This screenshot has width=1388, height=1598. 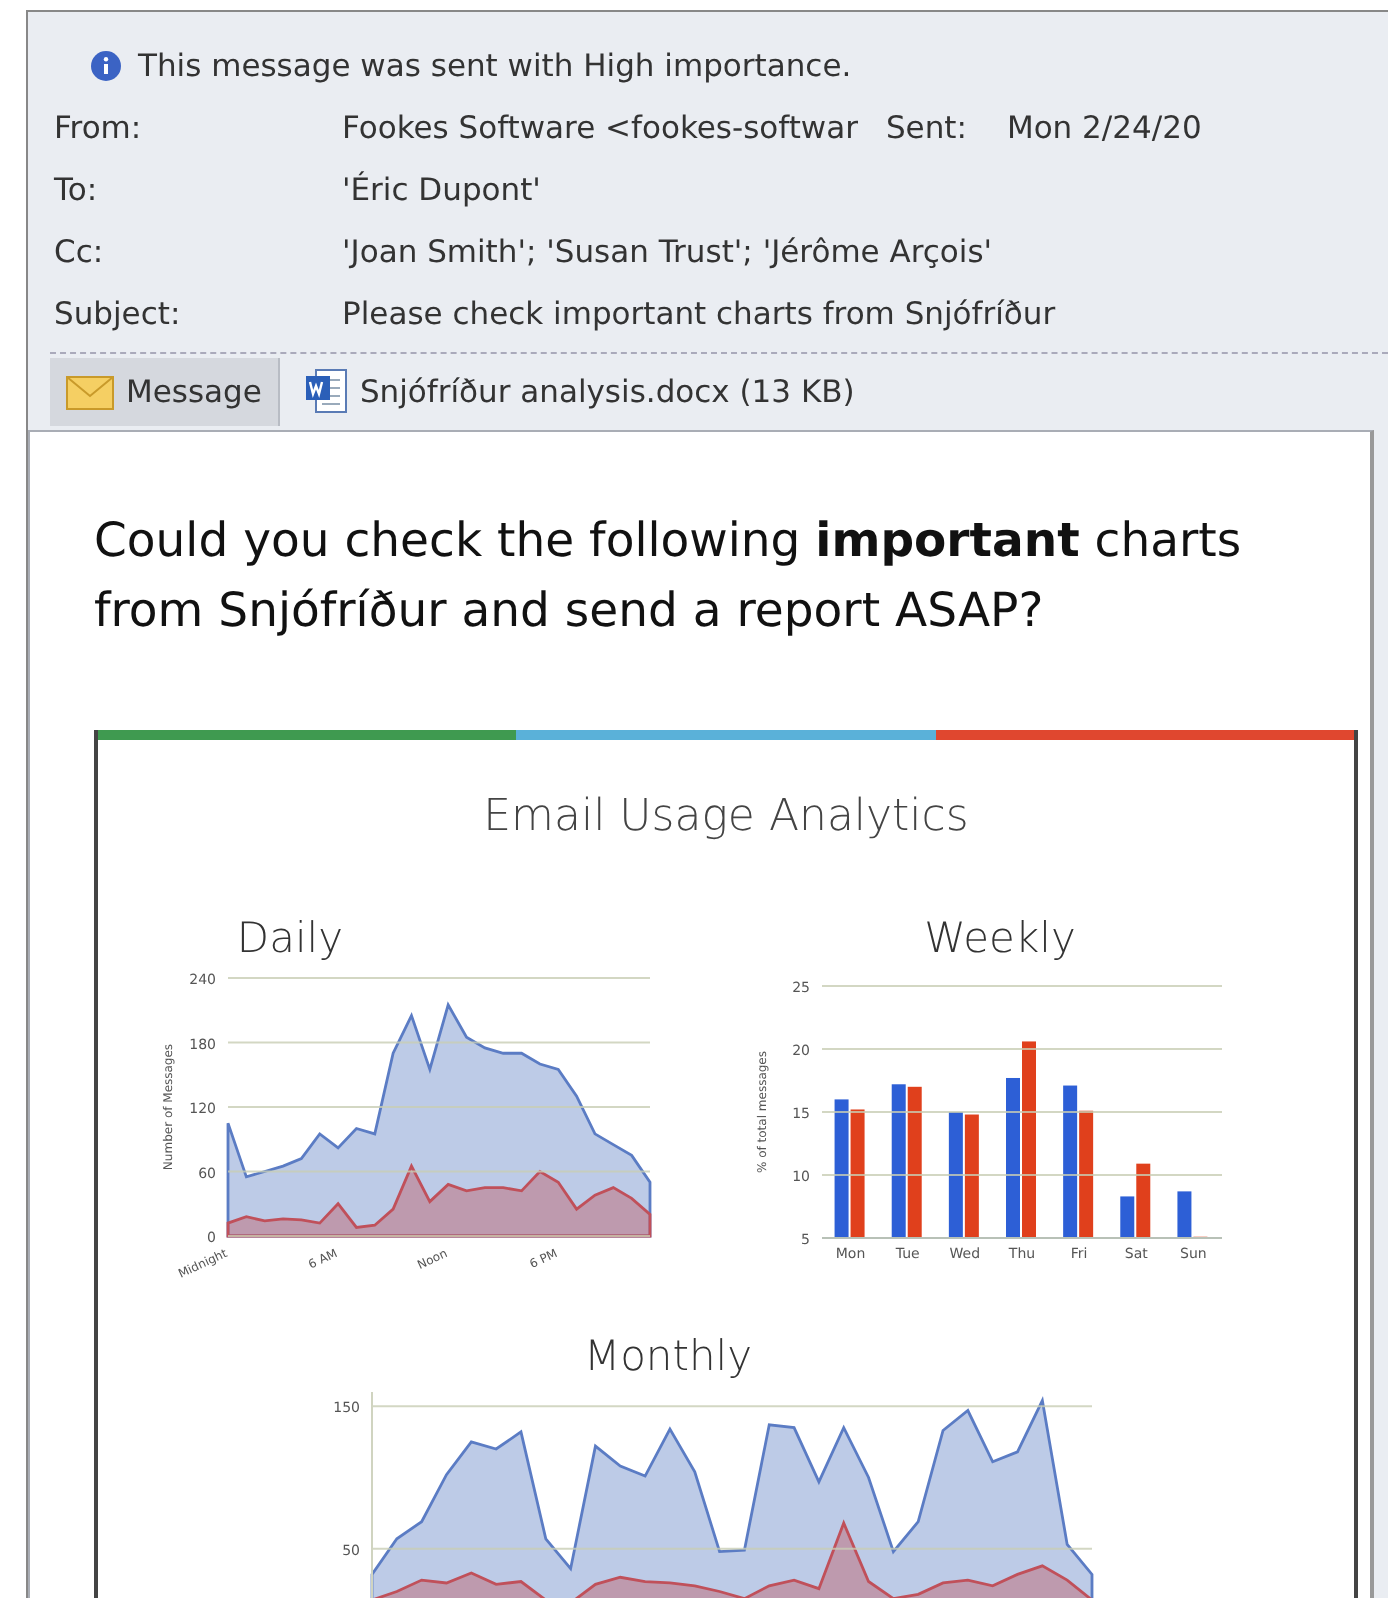 I want to click on field-label: Subject:, so click(x=118, y=313).